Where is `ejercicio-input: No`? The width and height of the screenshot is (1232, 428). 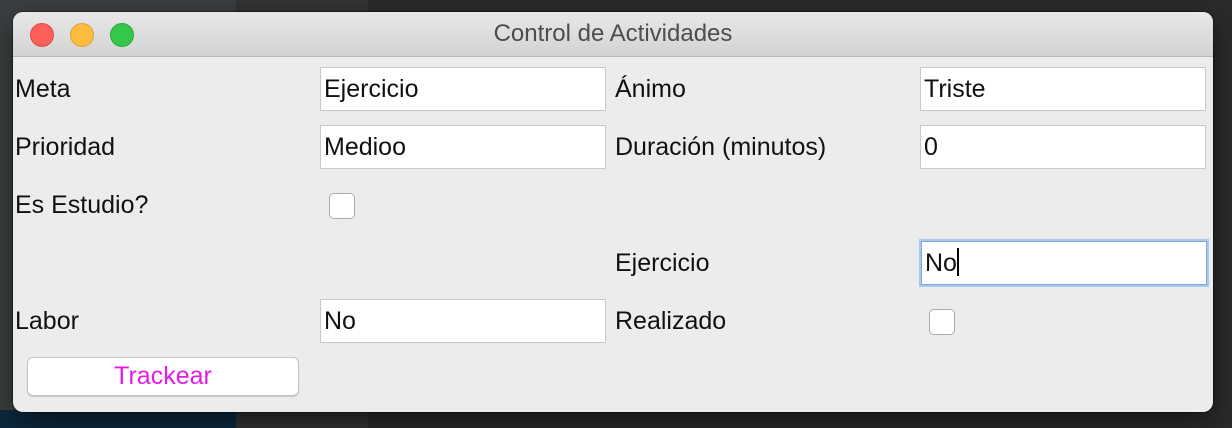 ejercicio-input: No is located at coordinates (1064, 263).